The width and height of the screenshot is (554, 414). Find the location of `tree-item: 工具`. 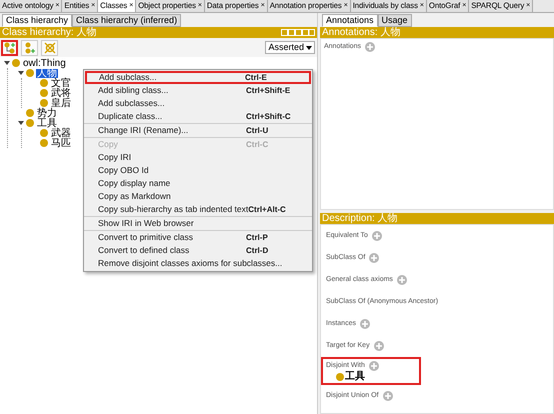

tree-item: 工具 is located at coordinates (47, 123).